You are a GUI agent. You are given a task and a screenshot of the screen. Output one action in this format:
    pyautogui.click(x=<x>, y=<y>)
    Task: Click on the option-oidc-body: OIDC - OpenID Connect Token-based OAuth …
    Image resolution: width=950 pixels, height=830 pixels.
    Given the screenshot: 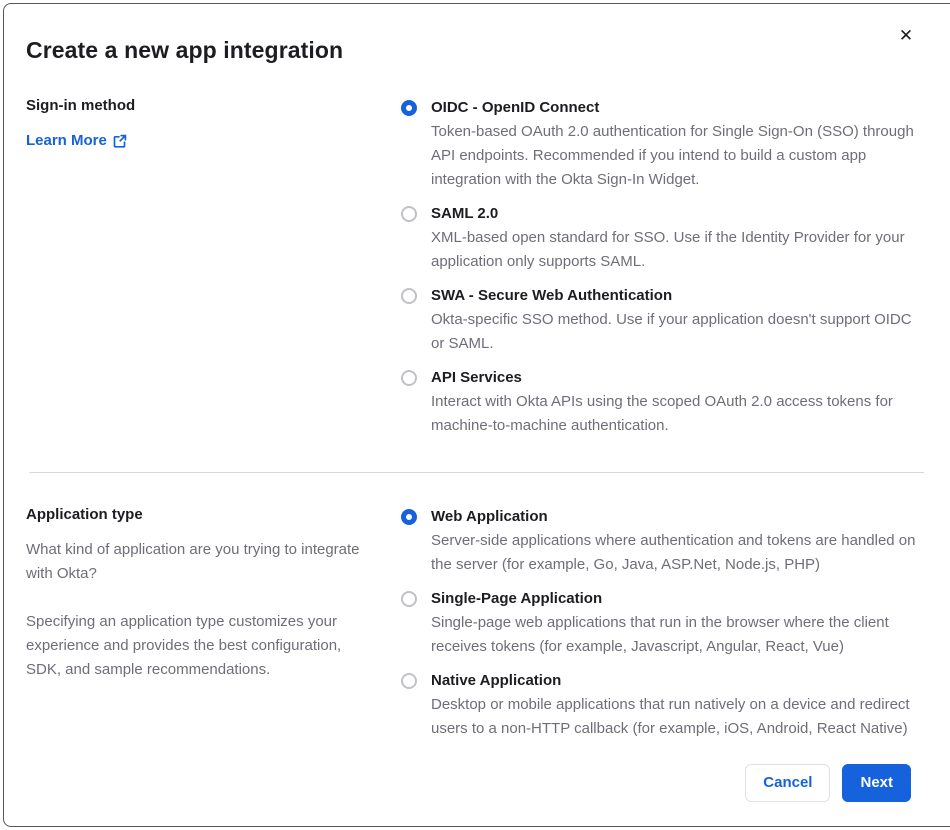 What is the action you would take?
    pyautogui.click(x=678, y=144)
    